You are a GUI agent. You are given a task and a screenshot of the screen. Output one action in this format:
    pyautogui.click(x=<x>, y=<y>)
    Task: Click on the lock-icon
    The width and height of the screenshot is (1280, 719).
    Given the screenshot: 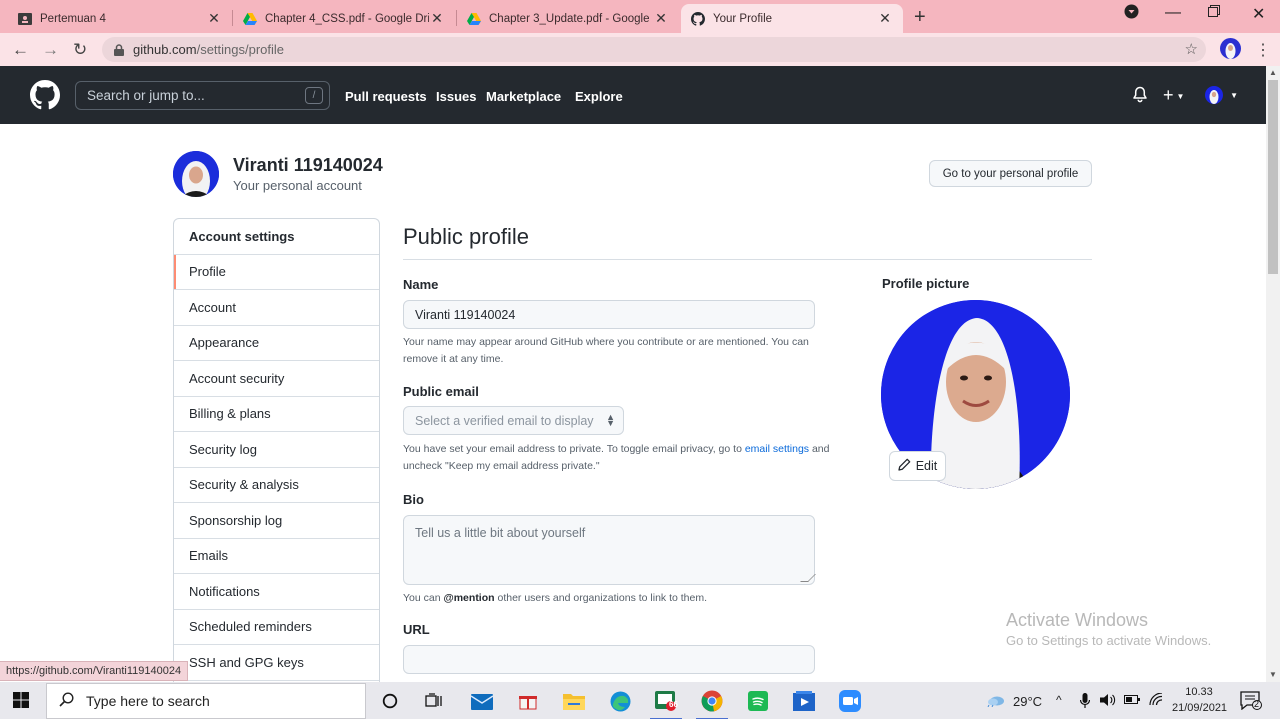 What is the action you would take?
    pyautogui.click(x=119, y=49)
    